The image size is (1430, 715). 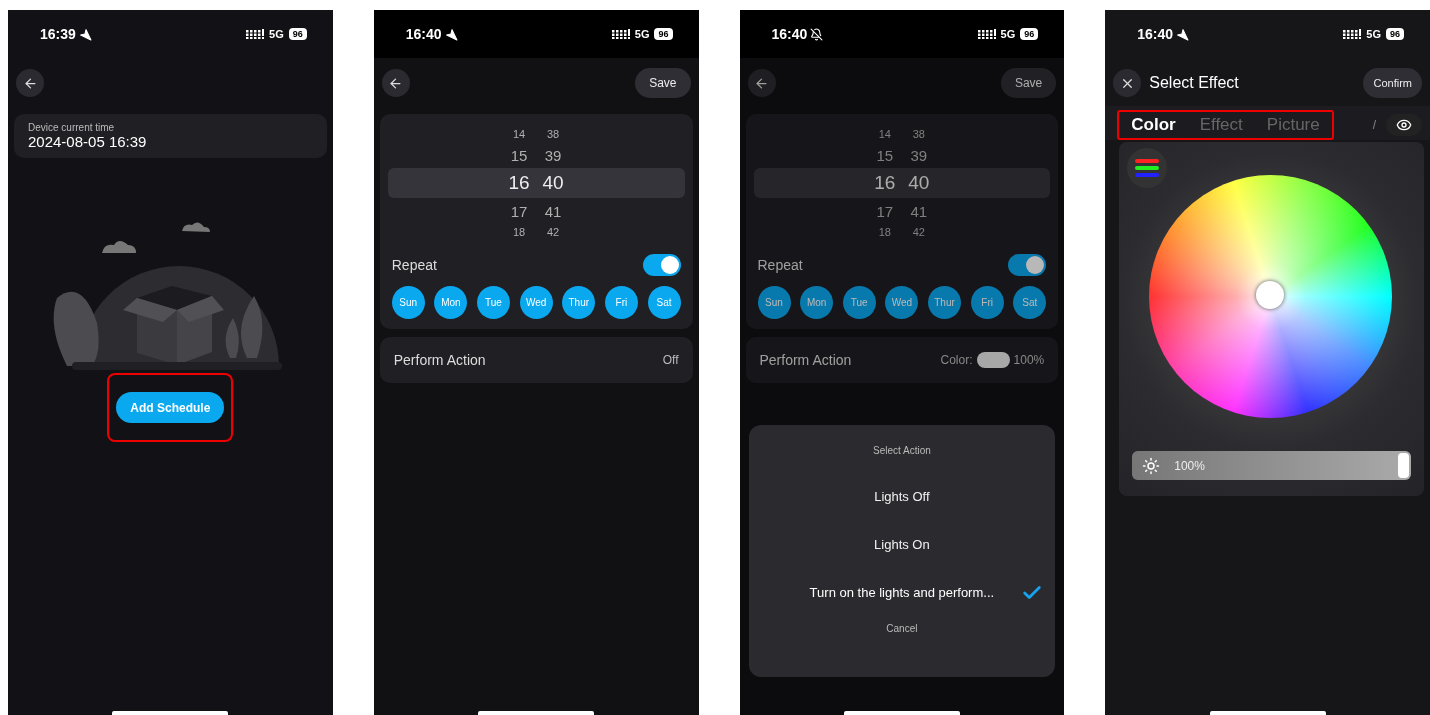 I want to click on confirm-button: Confirm, so click(x=1392, y=83).